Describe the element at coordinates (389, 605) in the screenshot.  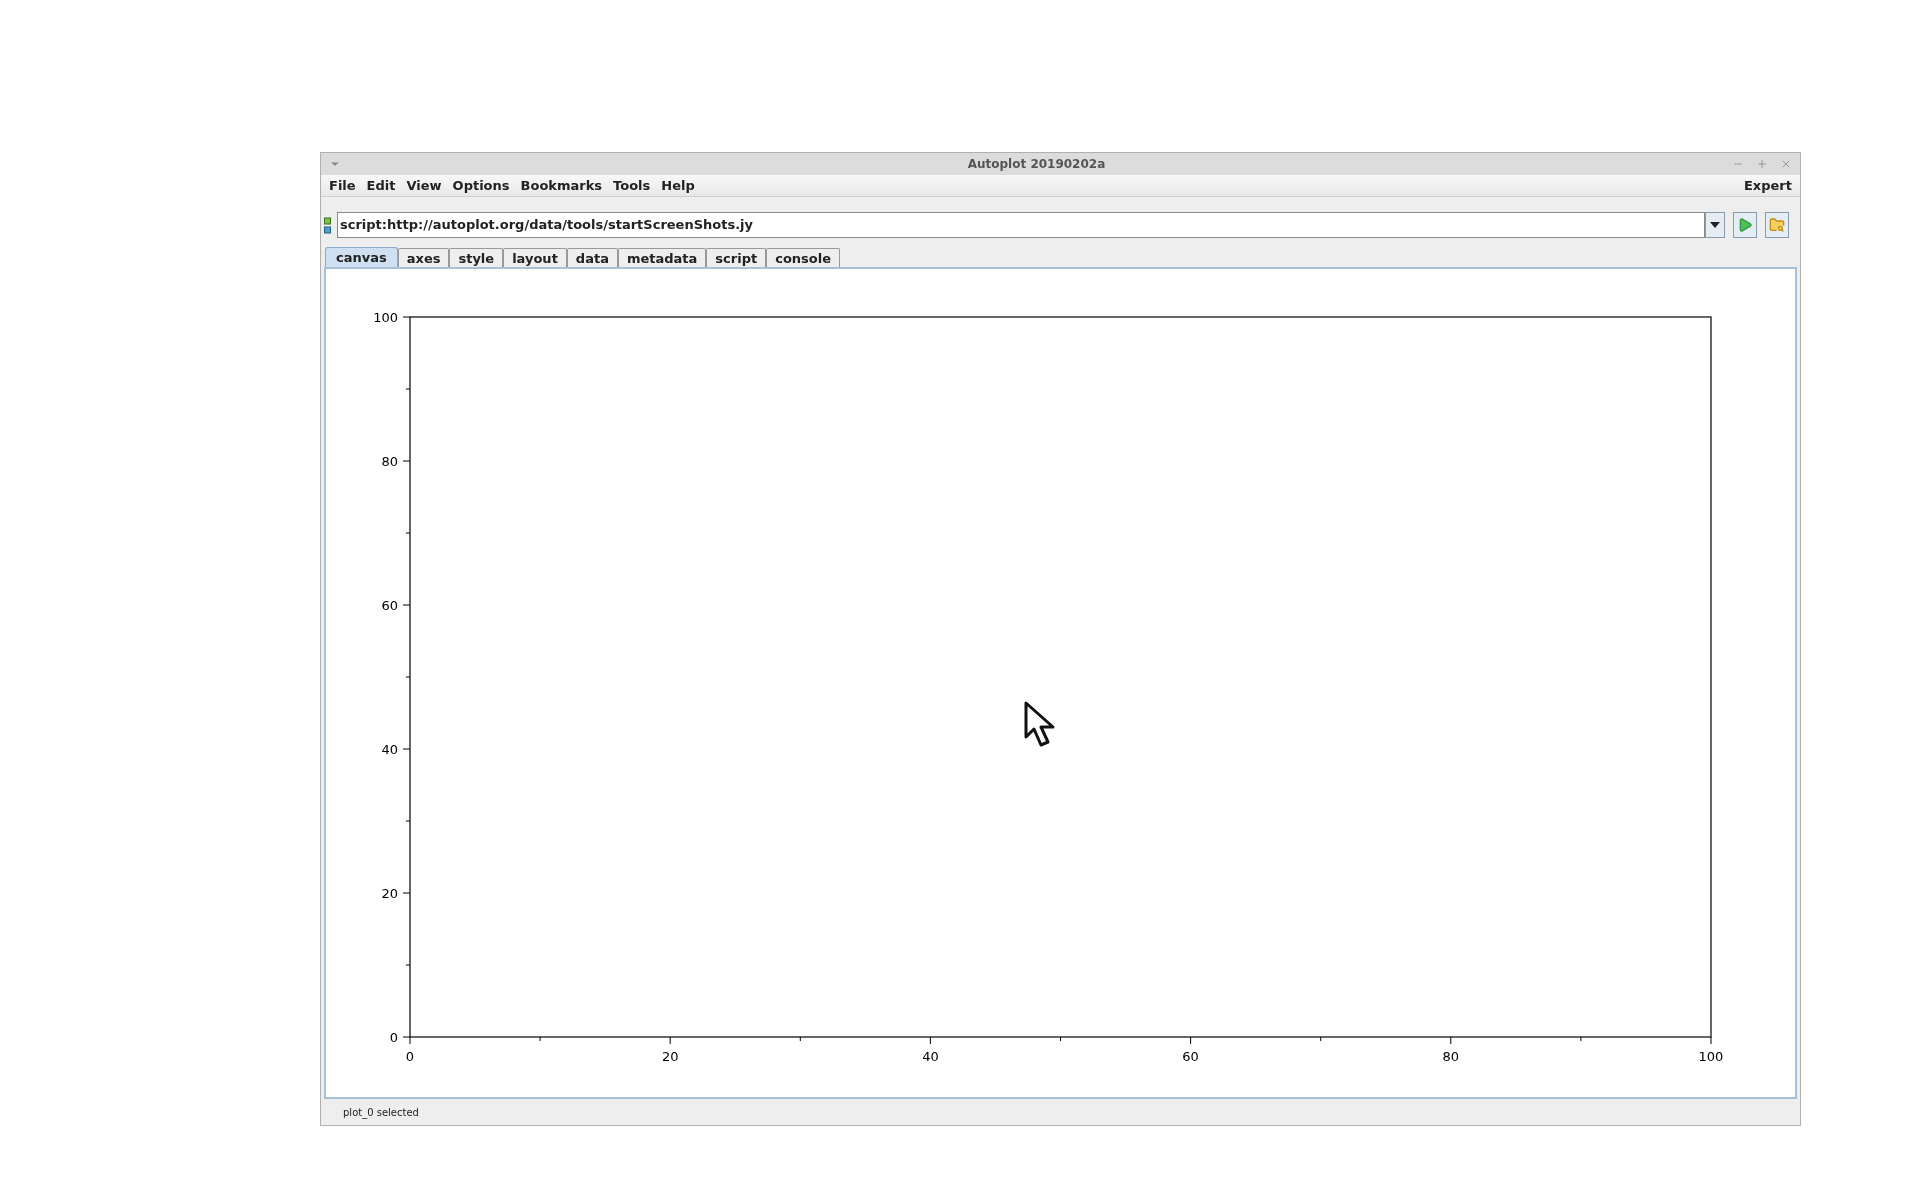
I see `y-tick-label: 60` at that location.